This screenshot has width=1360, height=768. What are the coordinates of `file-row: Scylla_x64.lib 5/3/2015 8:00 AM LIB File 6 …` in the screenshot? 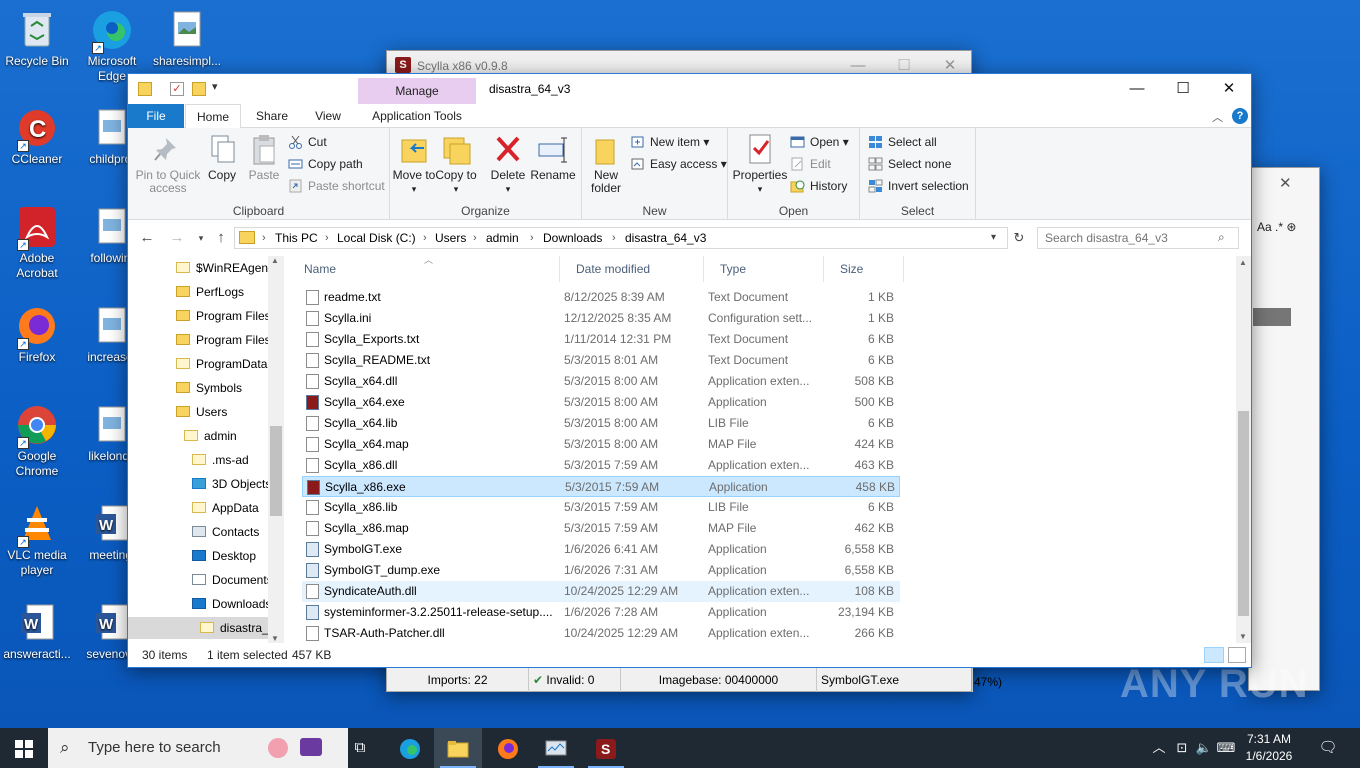 It's located at (601, 423).